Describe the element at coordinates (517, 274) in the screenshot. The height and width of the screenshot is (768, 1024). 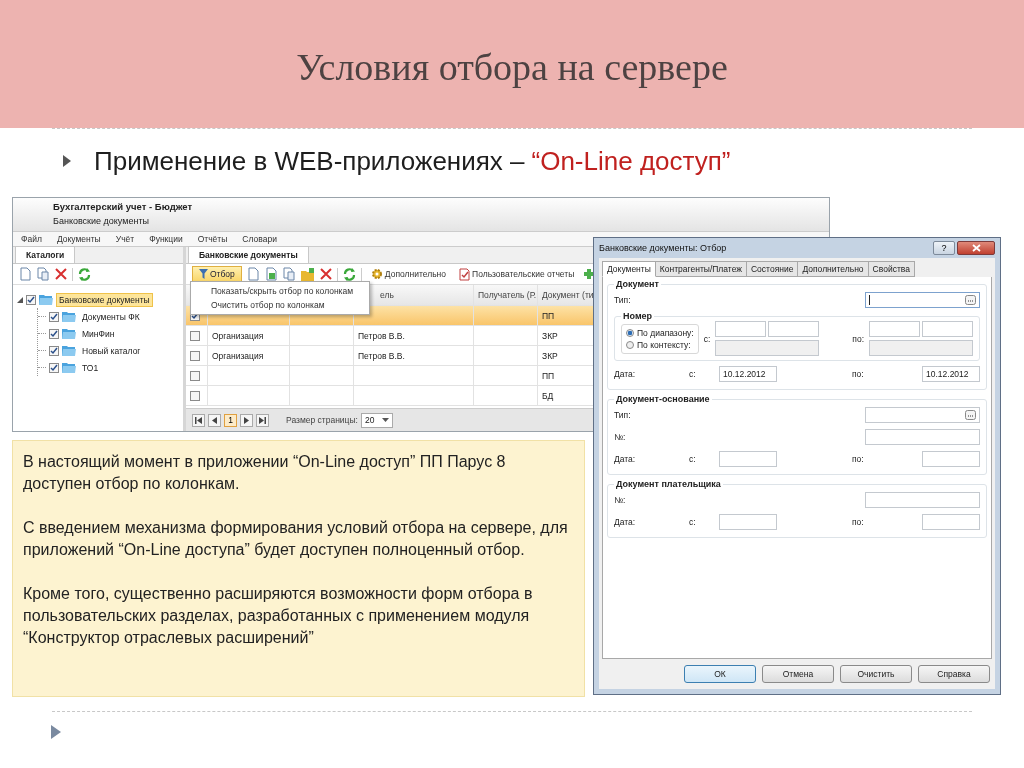
I see `reports-button: Пользовательские отчеты` at that location.